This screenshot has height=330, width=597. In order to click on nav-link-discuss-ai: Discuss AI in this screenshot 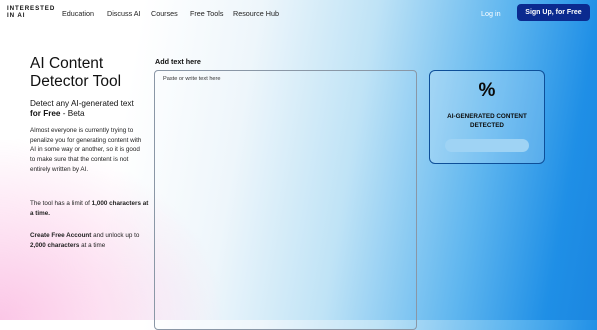, I will do `click(124, 13)`.